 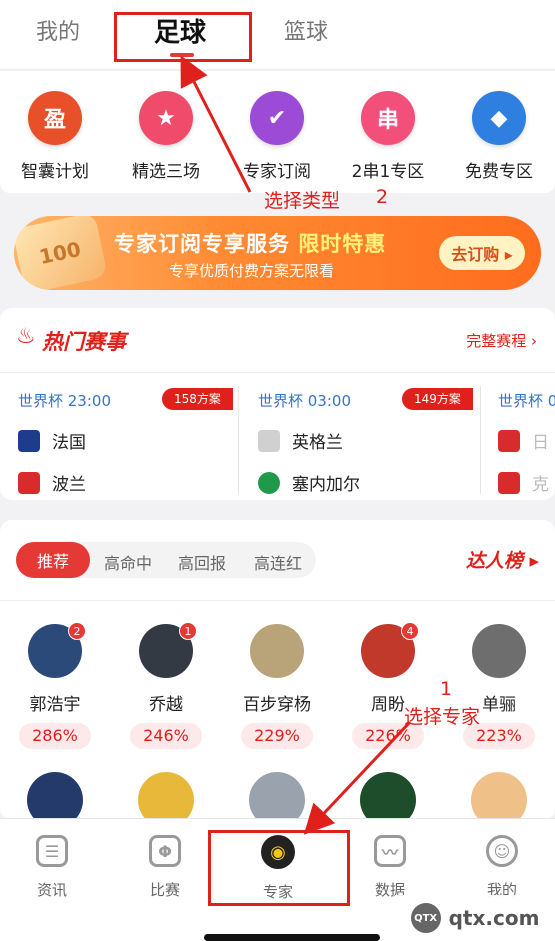 What do you see at coordinates (55, 705) in the screenshot?
I see `expert-name: 郭浩宇` at bounding box center [55, 705].